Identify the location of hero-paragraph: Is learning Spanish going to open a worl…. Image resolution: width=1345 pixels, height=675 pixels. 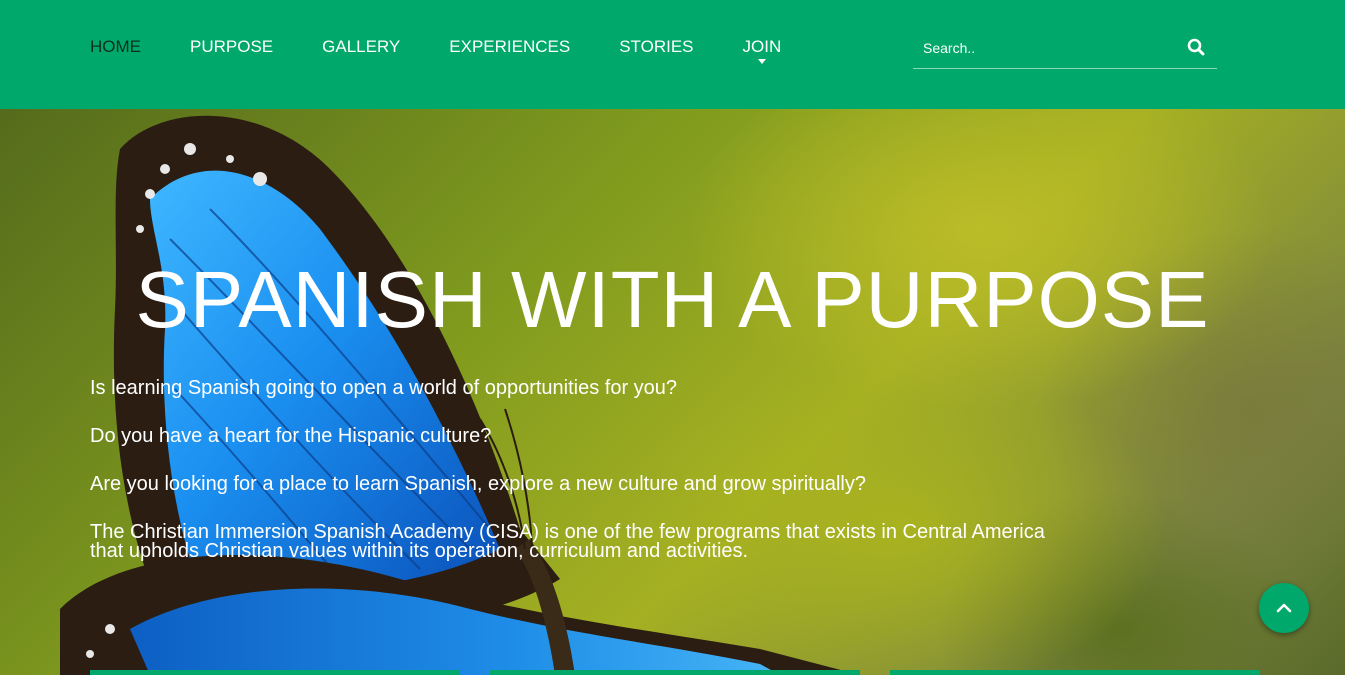
(384, 388).